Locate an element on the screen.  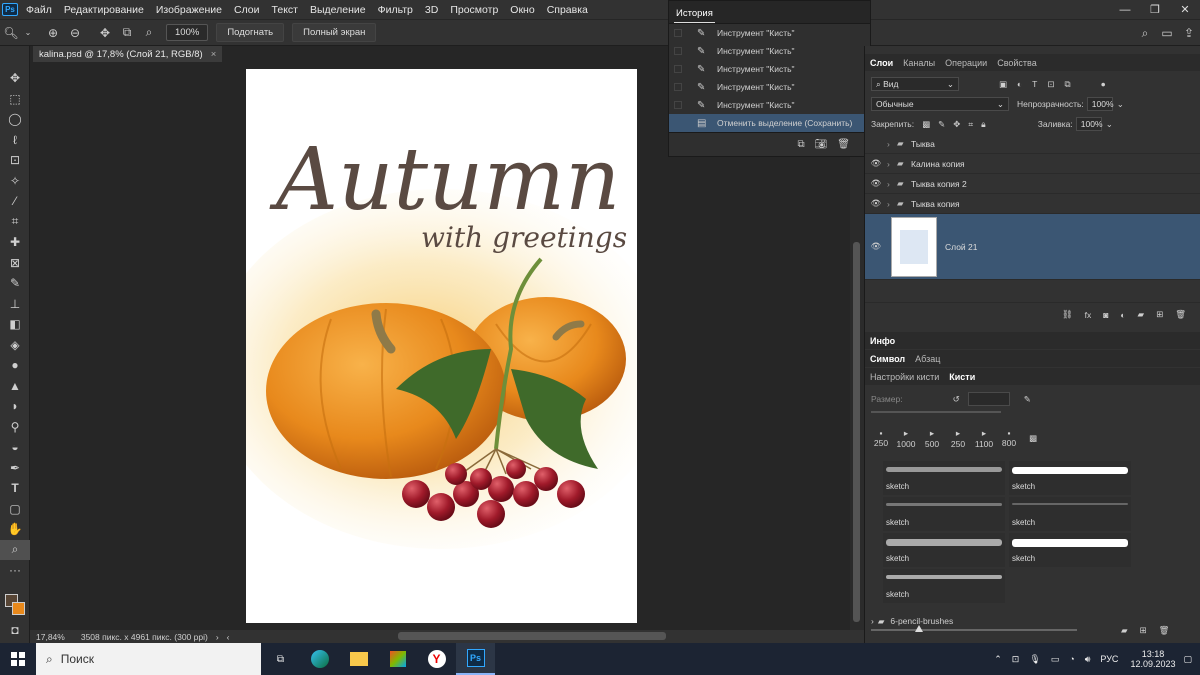
lasso-tool-icon: ℓ is located at coordinates (15, 140).